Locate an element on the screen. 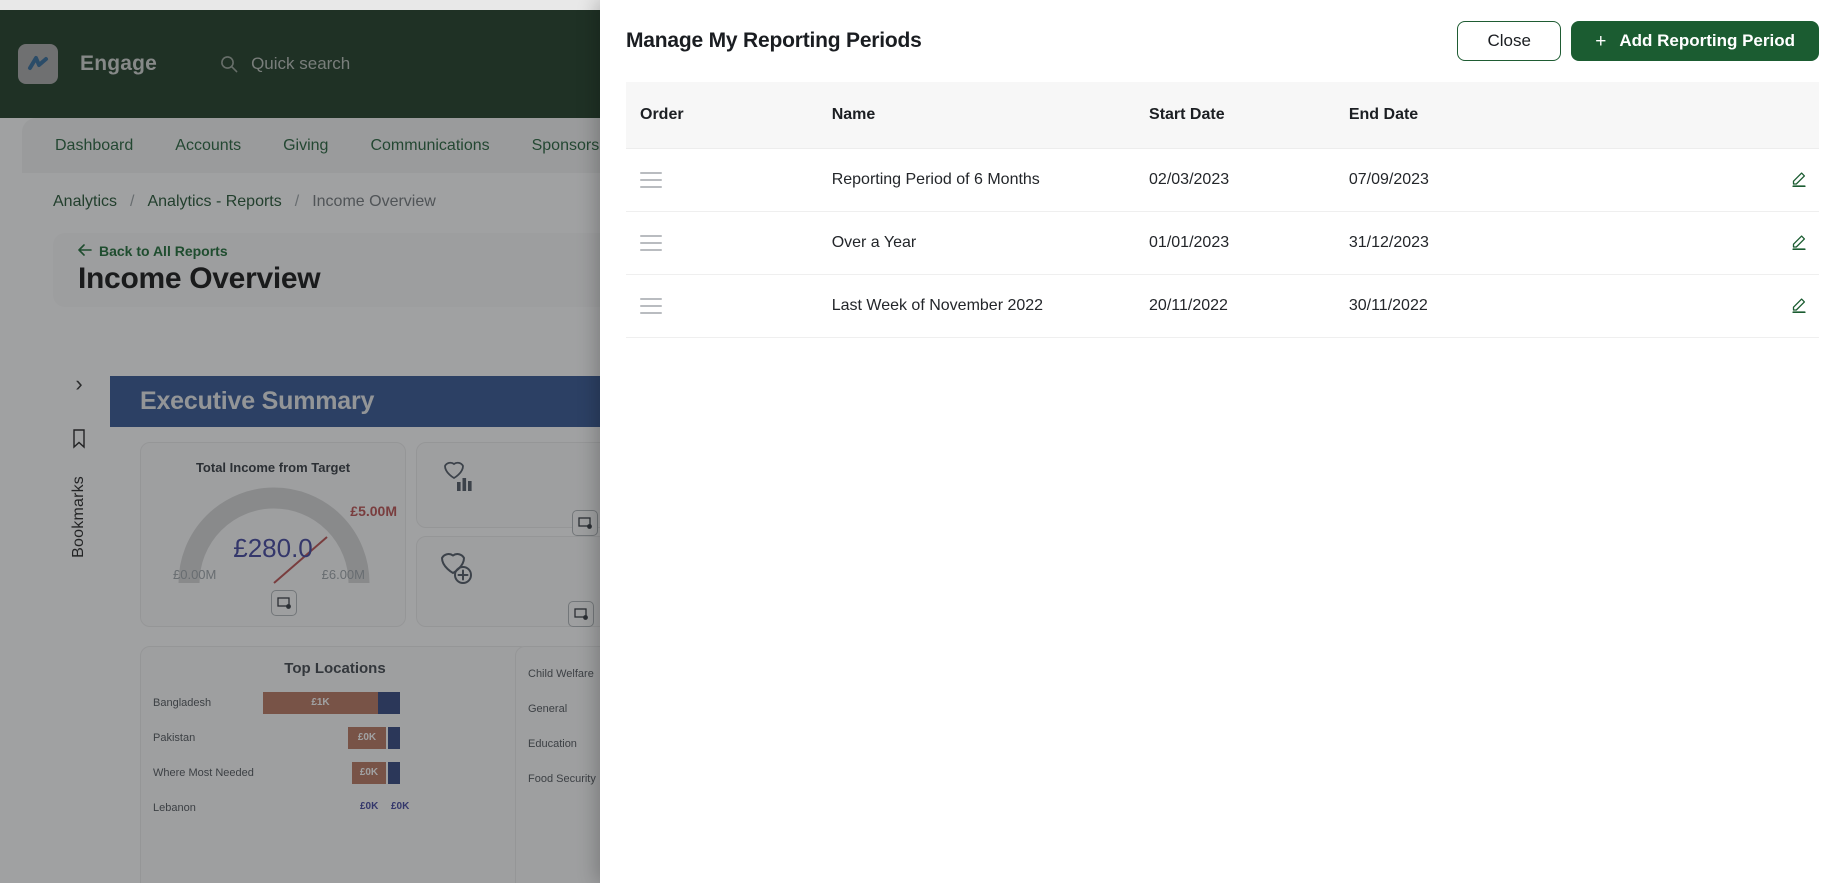  nav-item-giving: Giving is located at coordinates (305, 146).